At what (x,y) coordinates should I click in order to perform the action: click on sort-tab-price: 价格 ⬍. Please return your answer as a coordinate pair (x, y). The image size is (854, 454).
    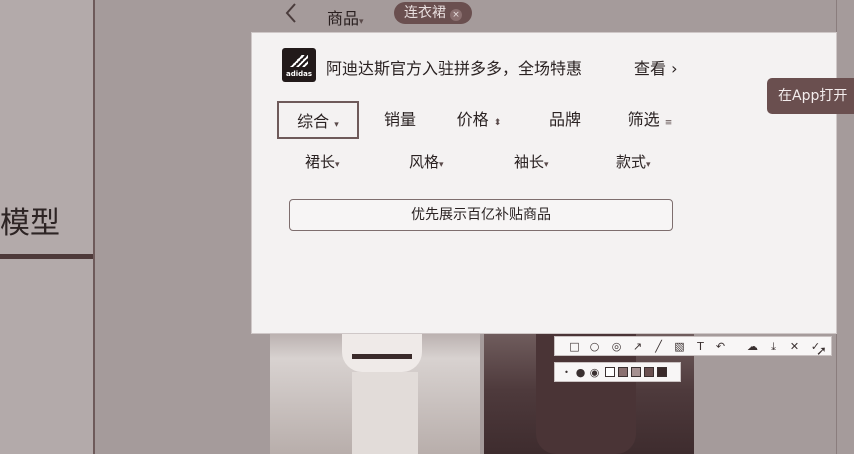
    Looking at the image, I should click on (479, 120).